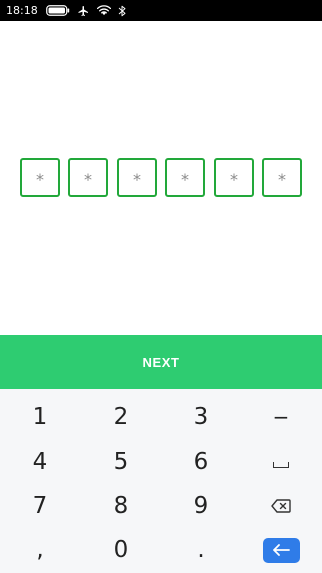 The width and height of the screenshot is (322, 573). What do you see at coordinates (234, 177) in the screenshot?
I see `pin-box-5: *` at bounding box center [234, 177].